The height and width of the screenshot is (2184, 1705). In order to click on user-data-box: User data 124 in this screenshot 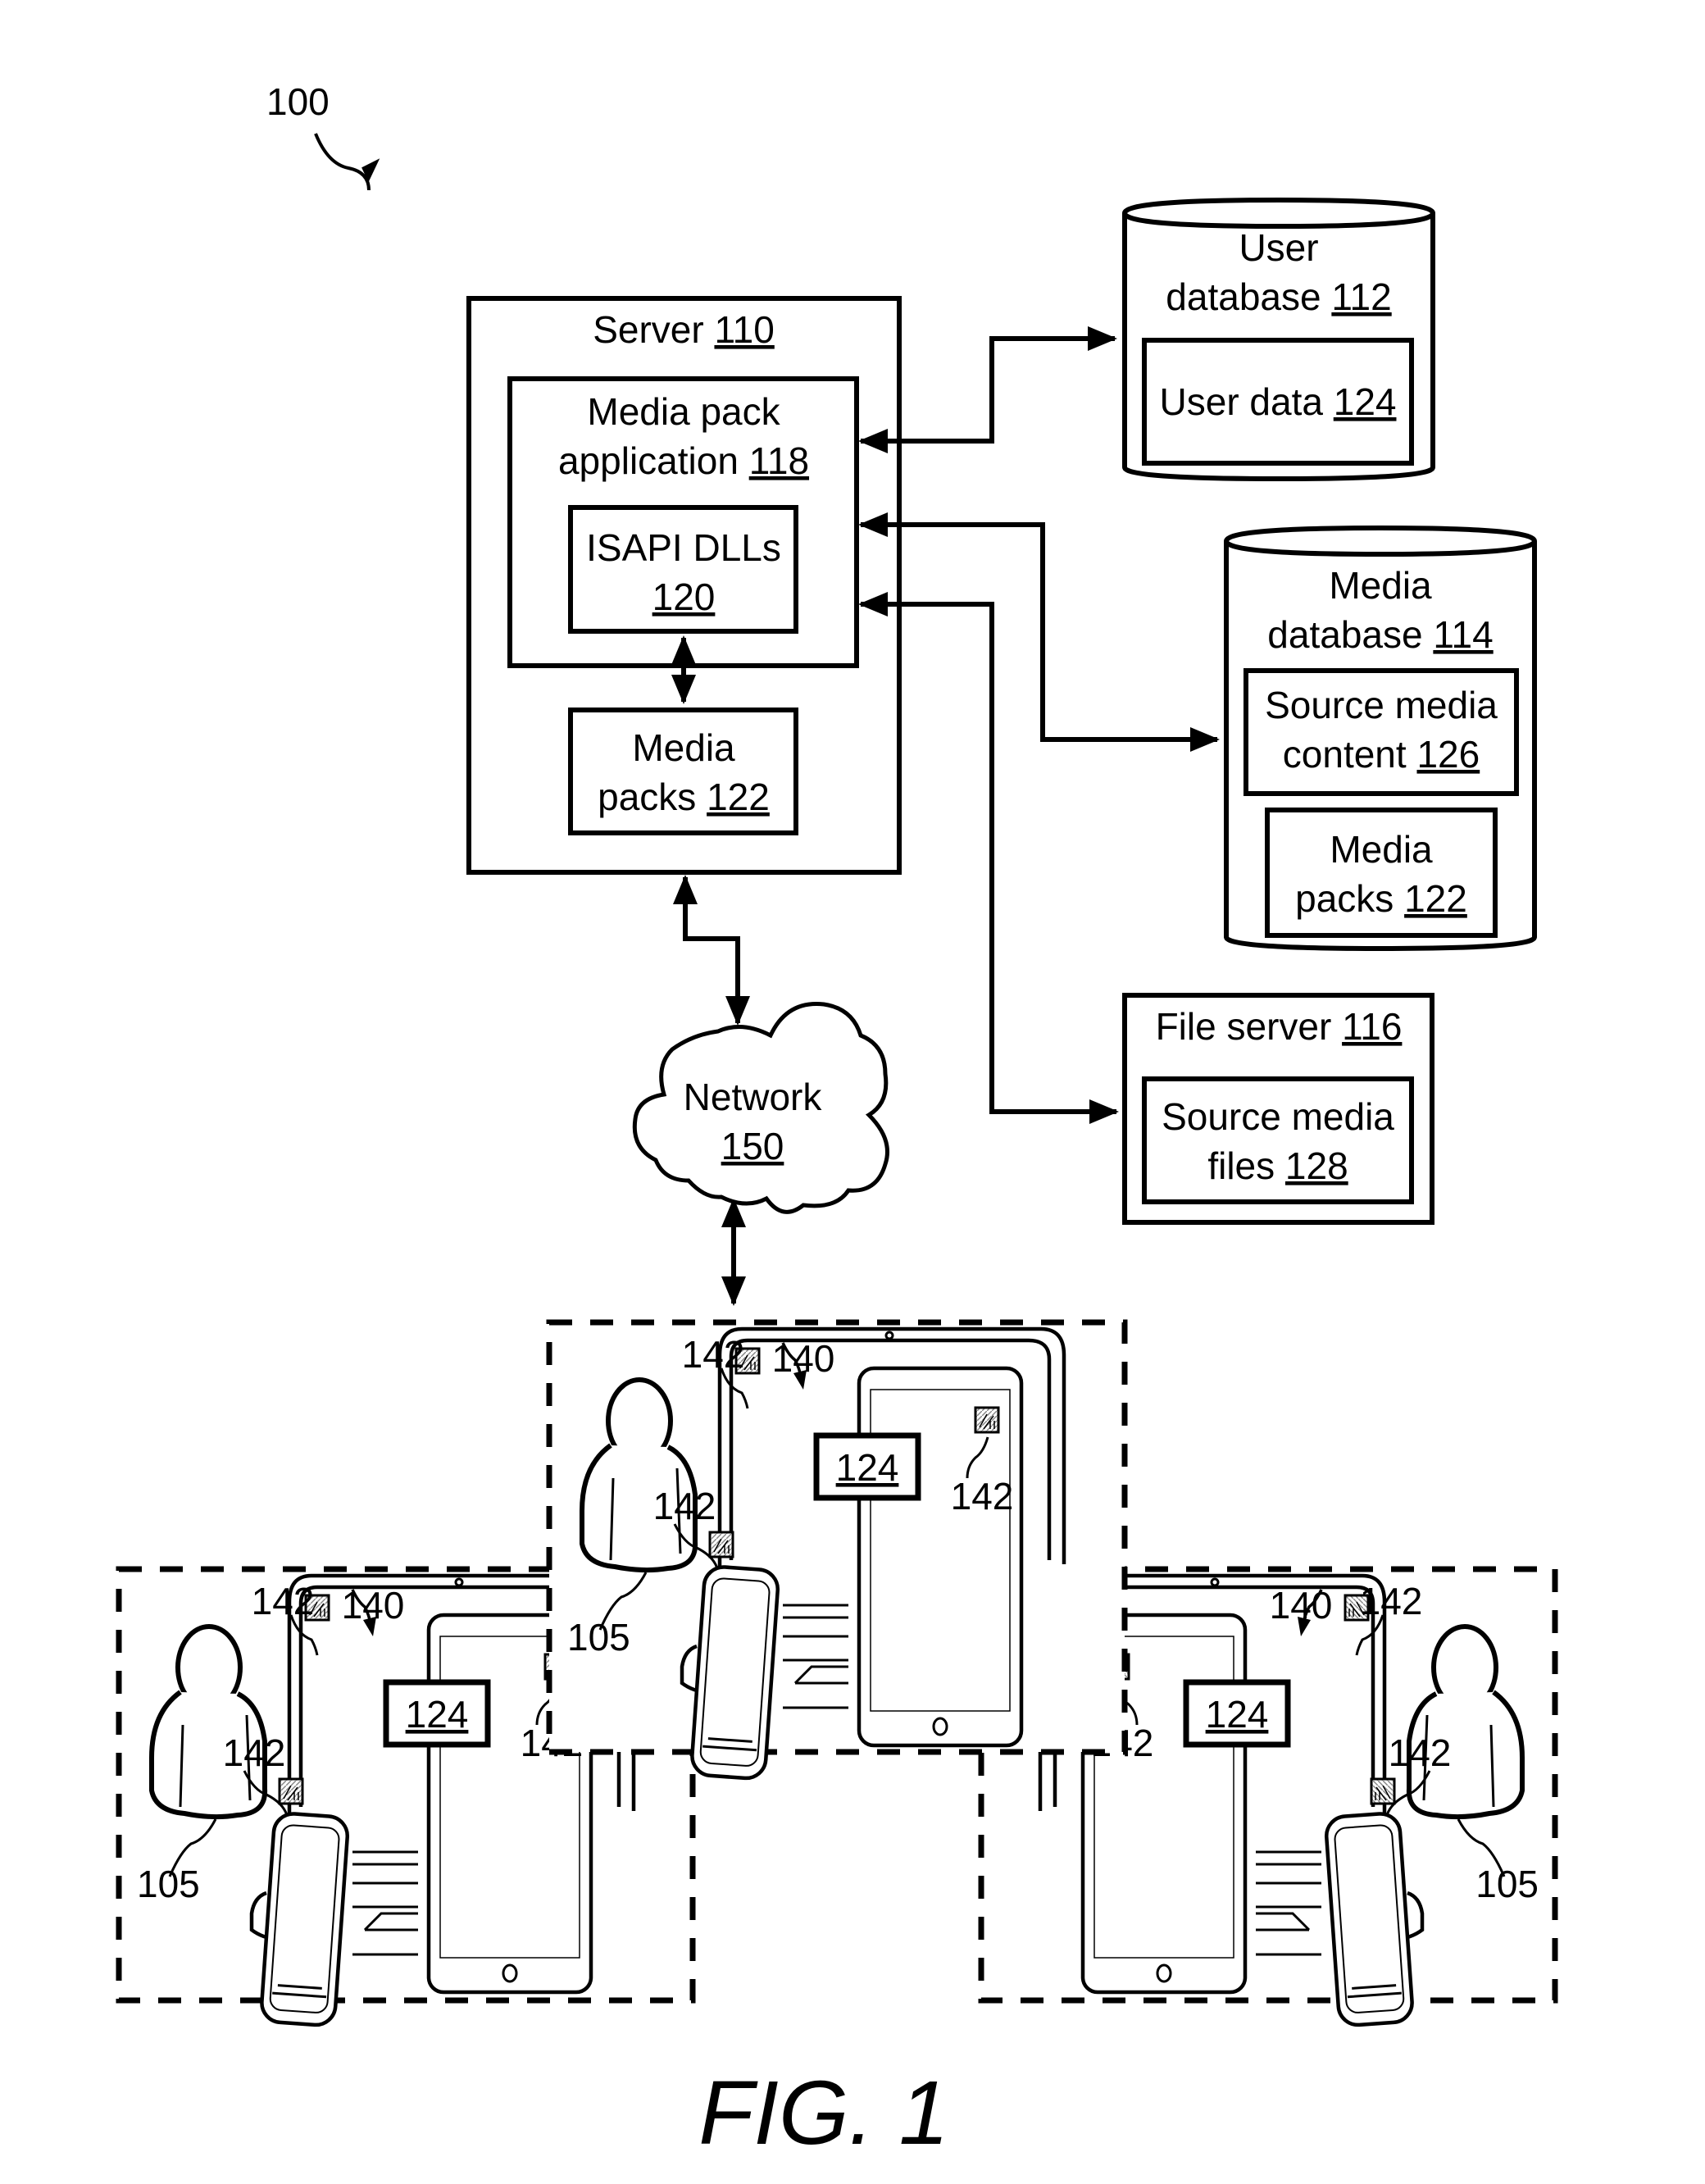, I will do `click(1278, 402)`.